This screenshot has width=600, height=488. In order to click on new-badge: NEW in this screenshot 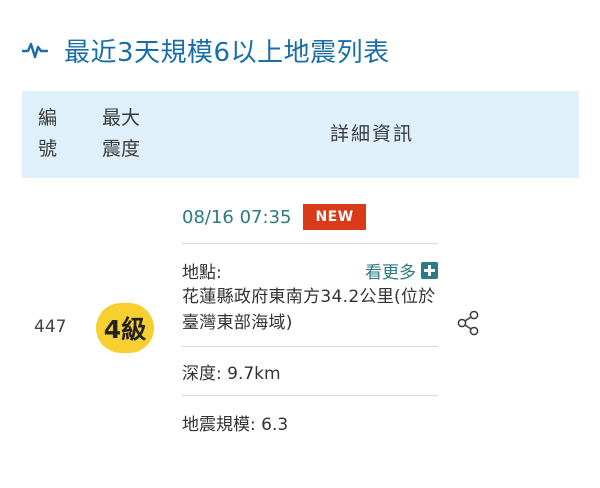, I will do `click(334, 217)`.